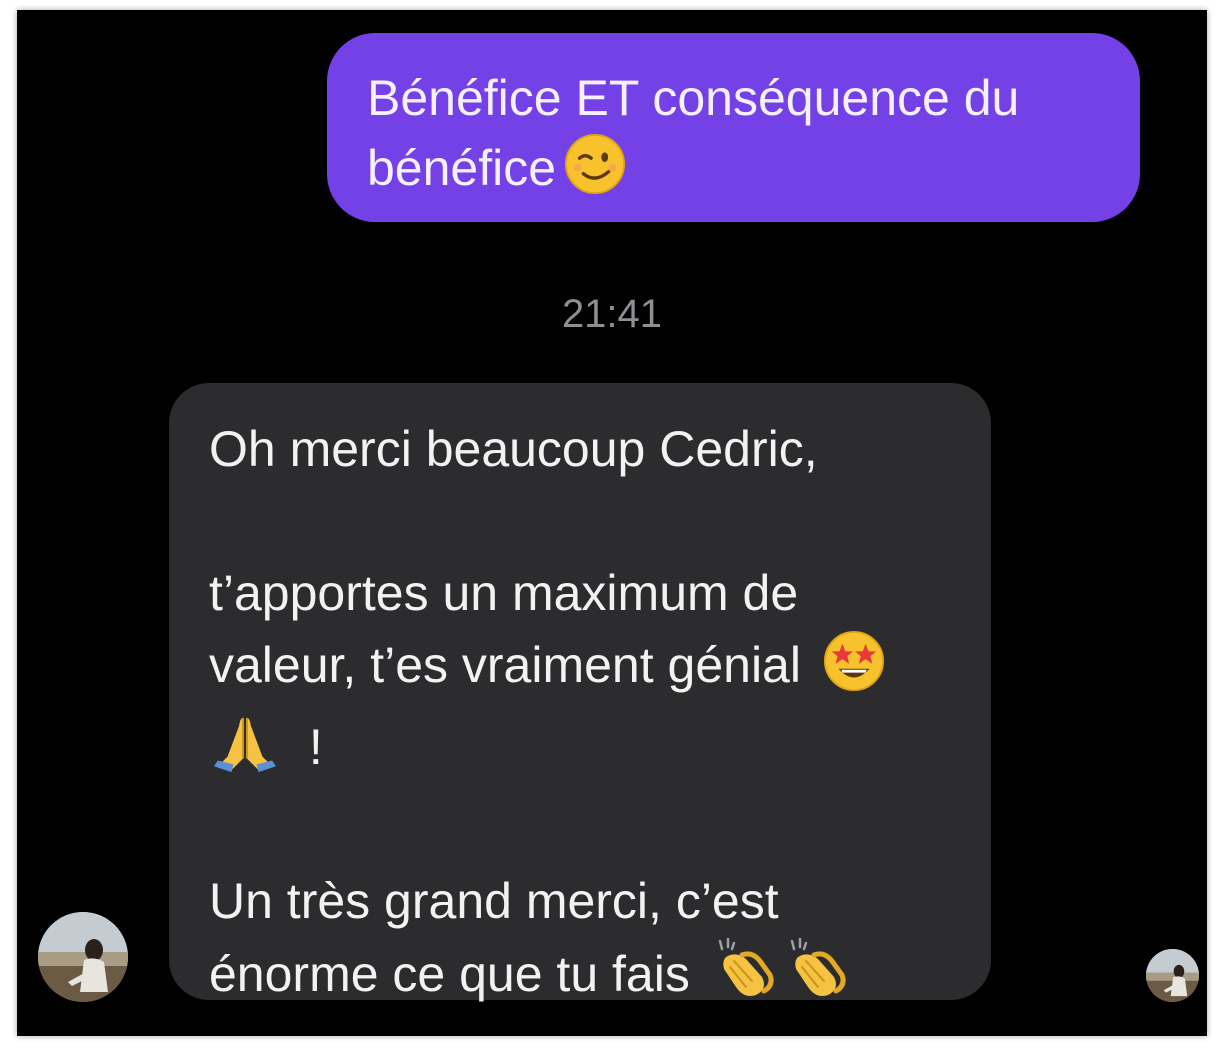 This screenshot has width=1224, height=1048. What do you see at coordinates (1172, 975) in the screenshot?
I see `read-receipt-avatar` at bounding box center [1172, 975].